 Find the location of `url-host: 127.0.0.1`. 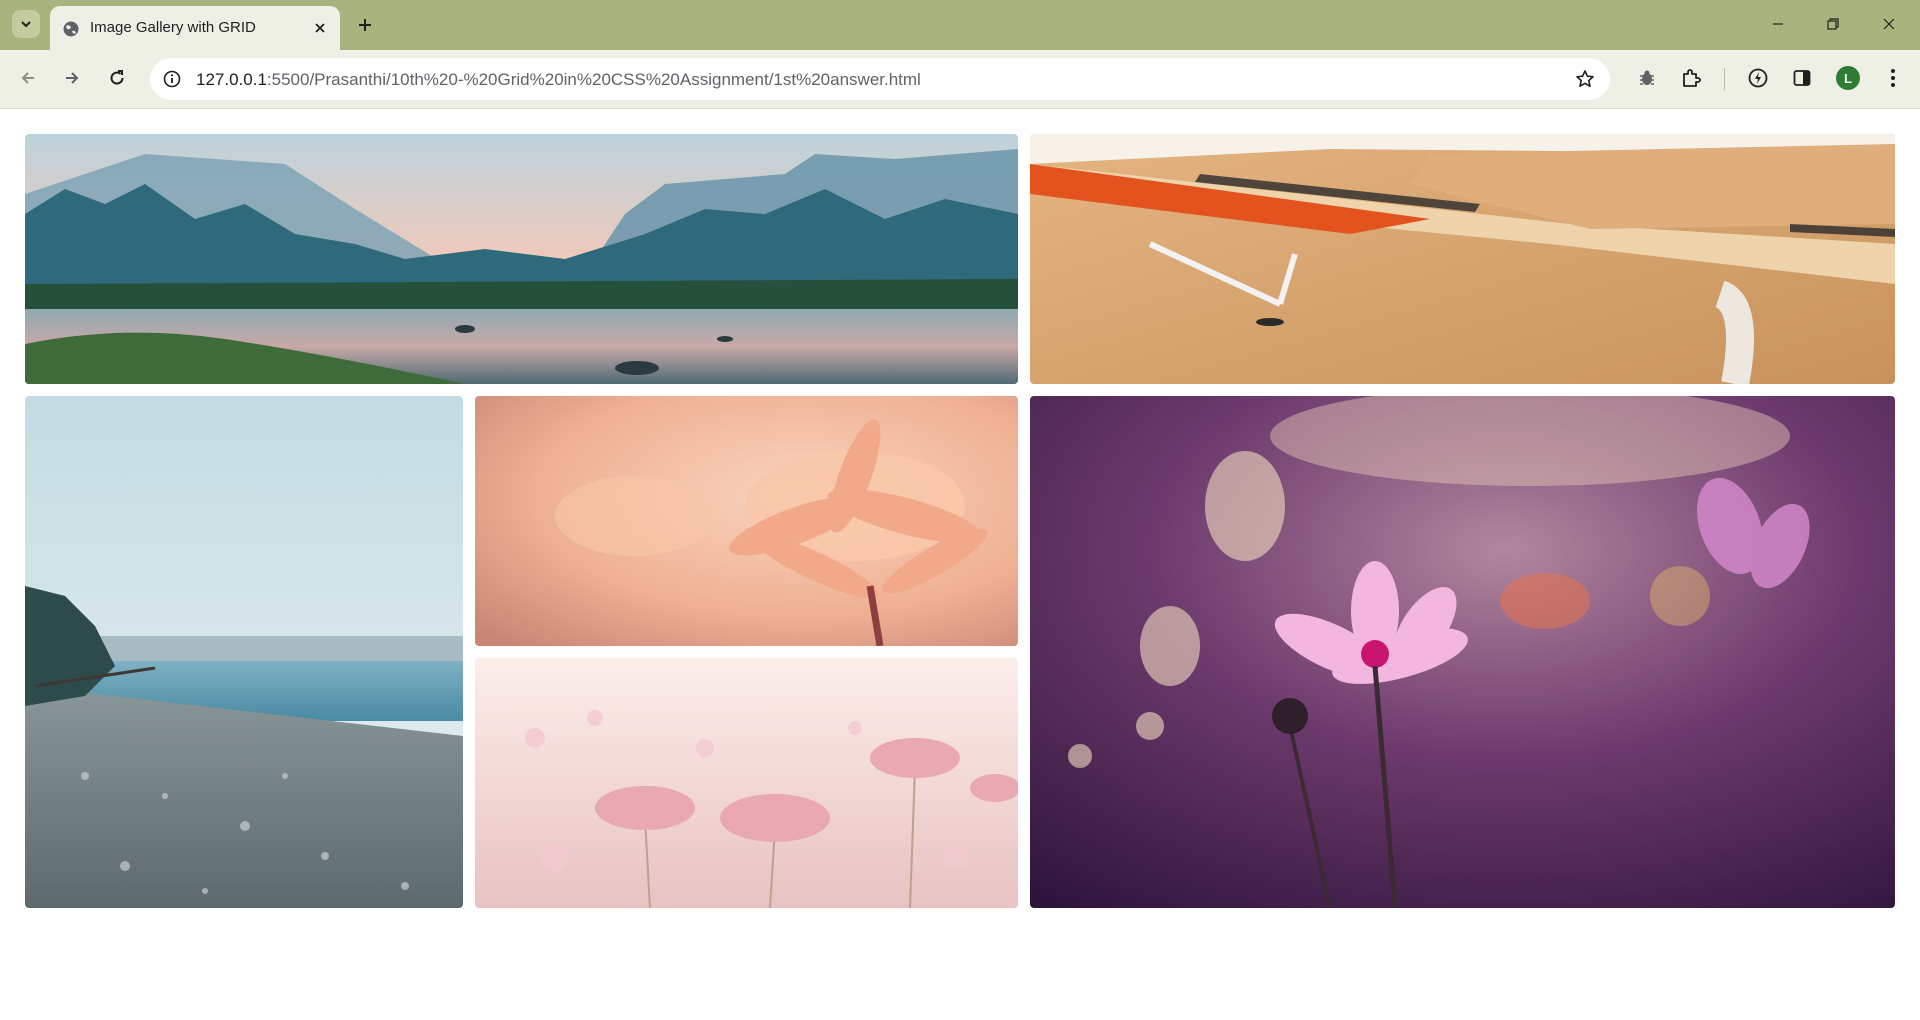

url-host: 127.0.0.1 is located at coordinates (231, 79).